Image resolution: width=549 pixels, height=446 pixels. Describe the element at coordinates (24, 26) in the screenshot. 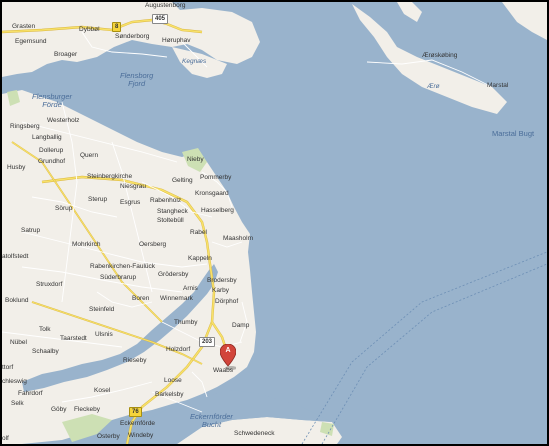

I see `place-label-grasten: Grasten` at that location.